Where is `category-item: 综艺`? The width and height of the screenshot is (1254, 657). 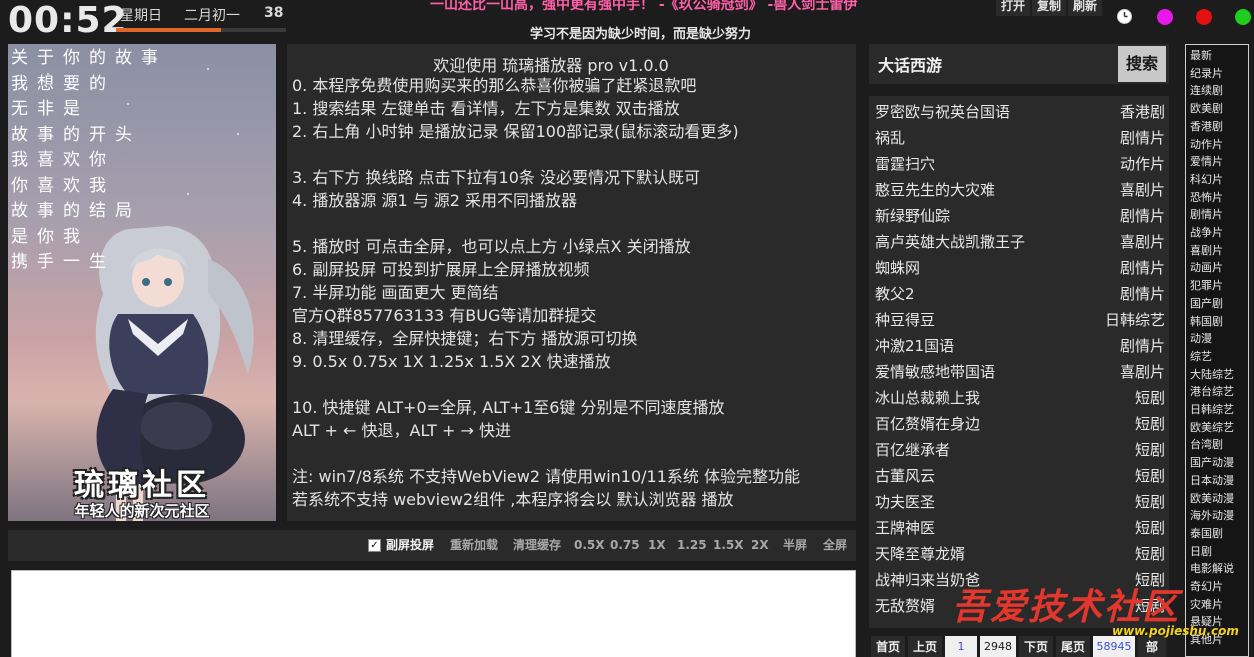 category-item: 综艺 is located at coordinates (1201, 357).